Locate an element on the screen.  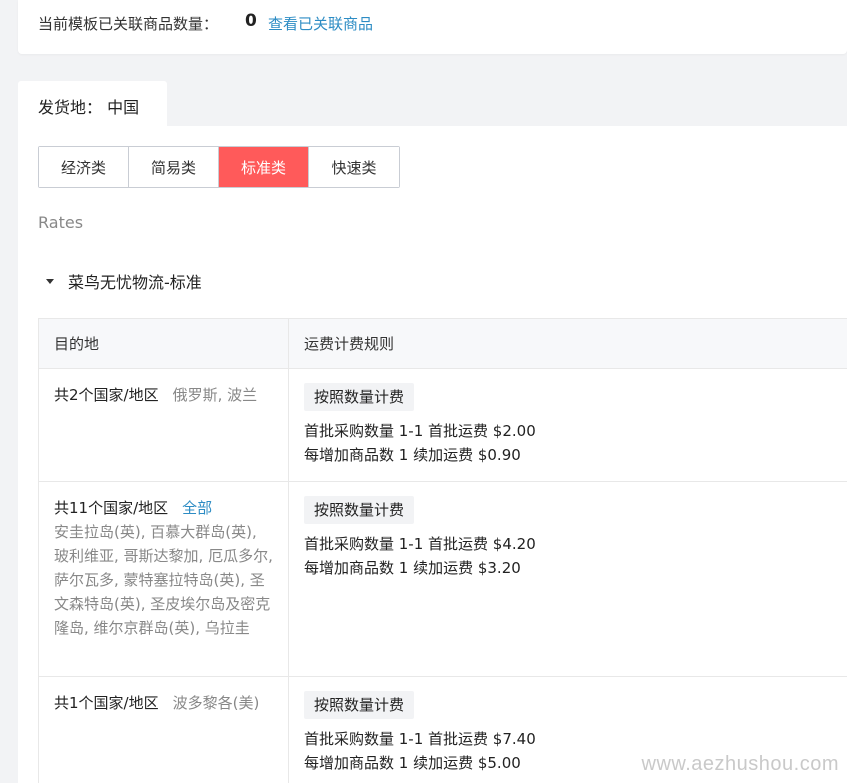
carrier-toggle: 菜鸟无忧物流-标准 is located at coordinates (124, 281).